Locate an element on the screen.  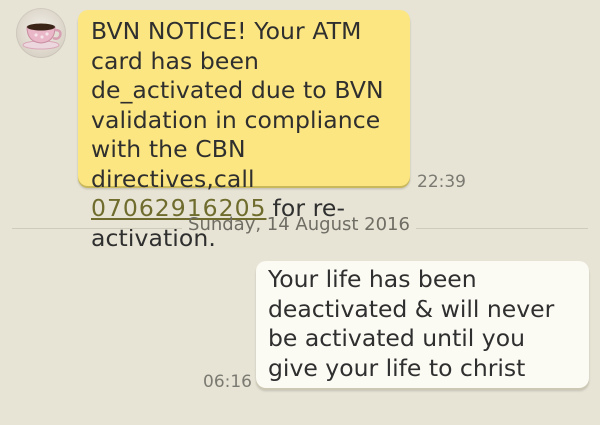
contact-avatar is located at coordinates (41, 33).